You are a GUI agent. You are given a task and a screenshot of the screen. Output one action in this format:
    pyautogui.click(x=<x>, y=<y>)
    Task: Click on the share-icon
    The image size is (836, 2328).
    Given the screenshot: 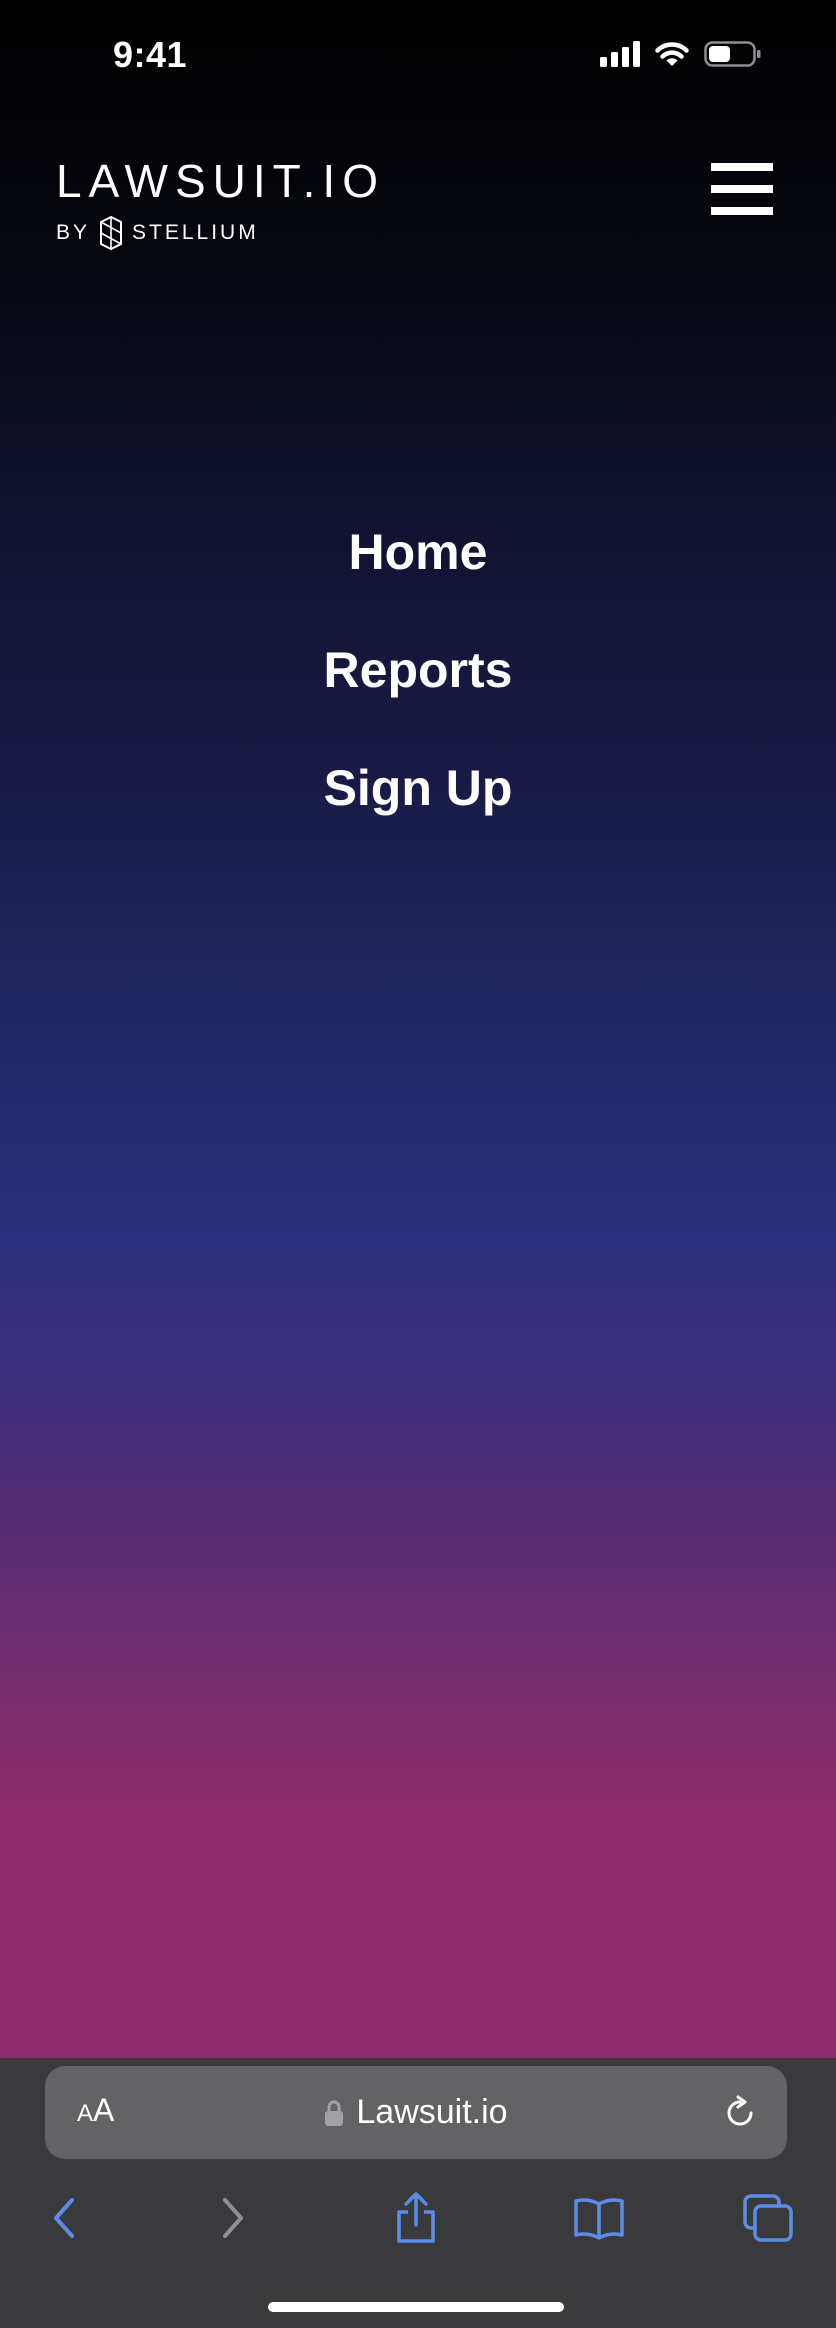 What is the action you would take?
    pyautogui.click(x=416, y=2217)
    